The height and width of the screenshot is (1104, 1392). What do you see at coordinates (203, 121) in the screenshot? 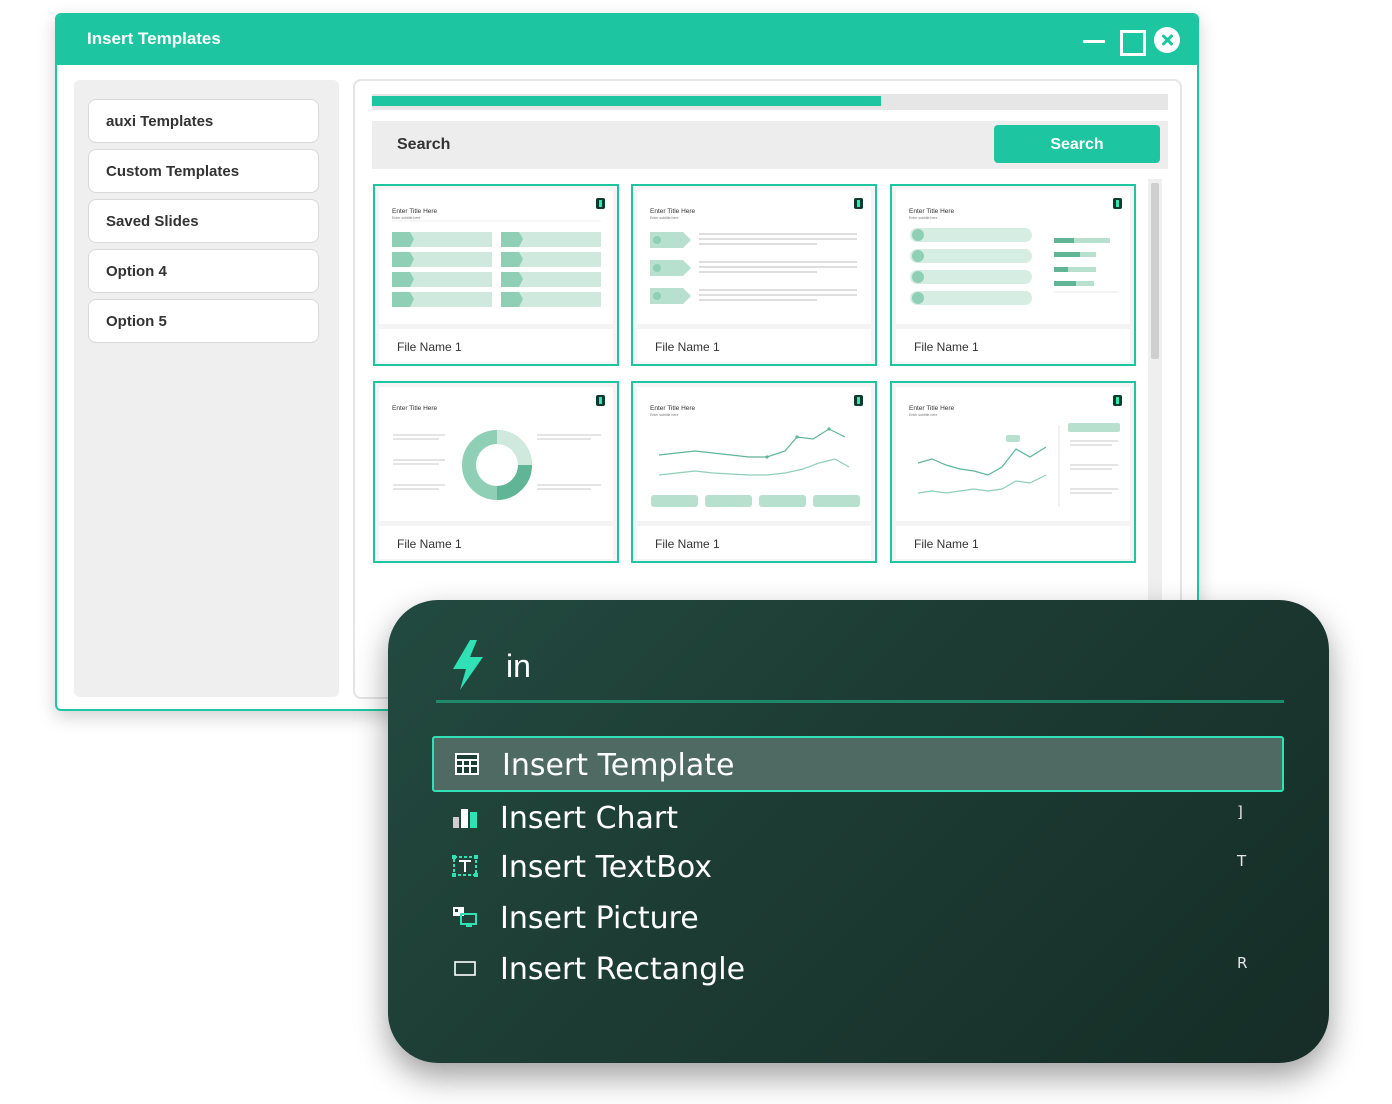
I see `sidebar-item-auxi-templates: auxi Templates` at bounding box center [203, 121].